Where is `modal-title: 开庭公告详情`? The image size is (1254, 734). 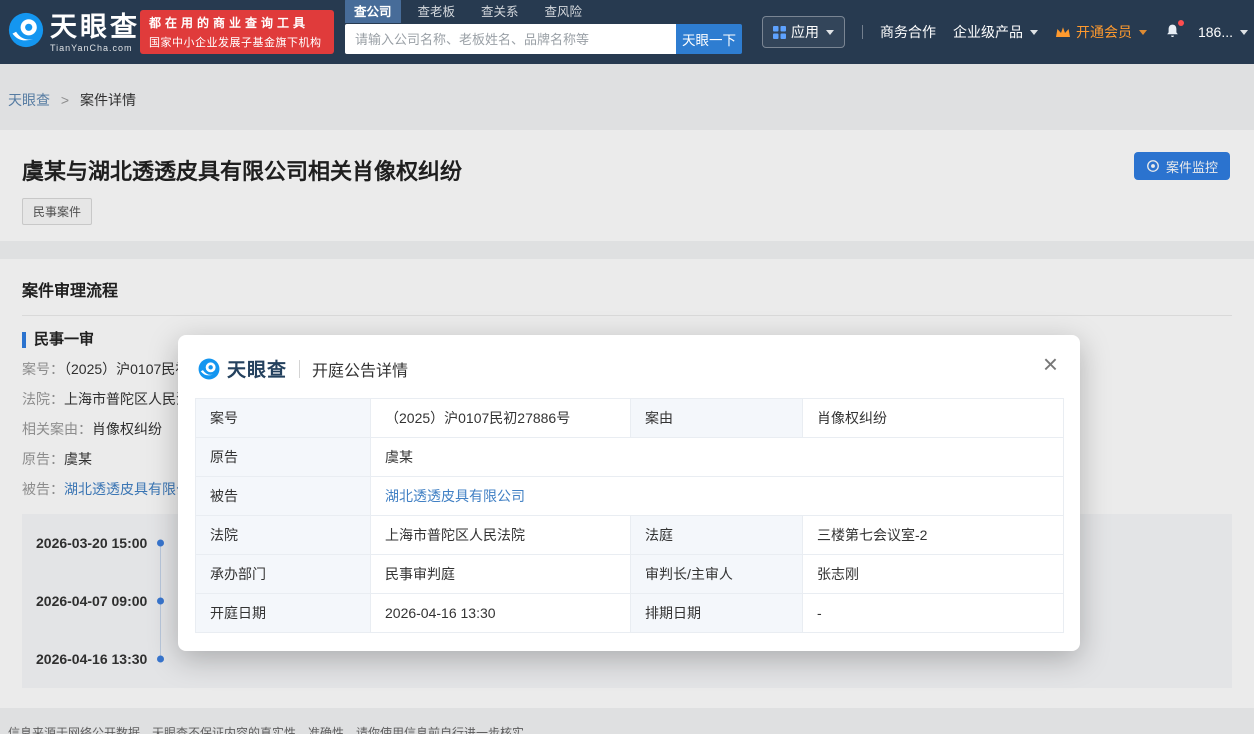
modal-title: 开庭公告详情 is located at coordinates (360, 371).